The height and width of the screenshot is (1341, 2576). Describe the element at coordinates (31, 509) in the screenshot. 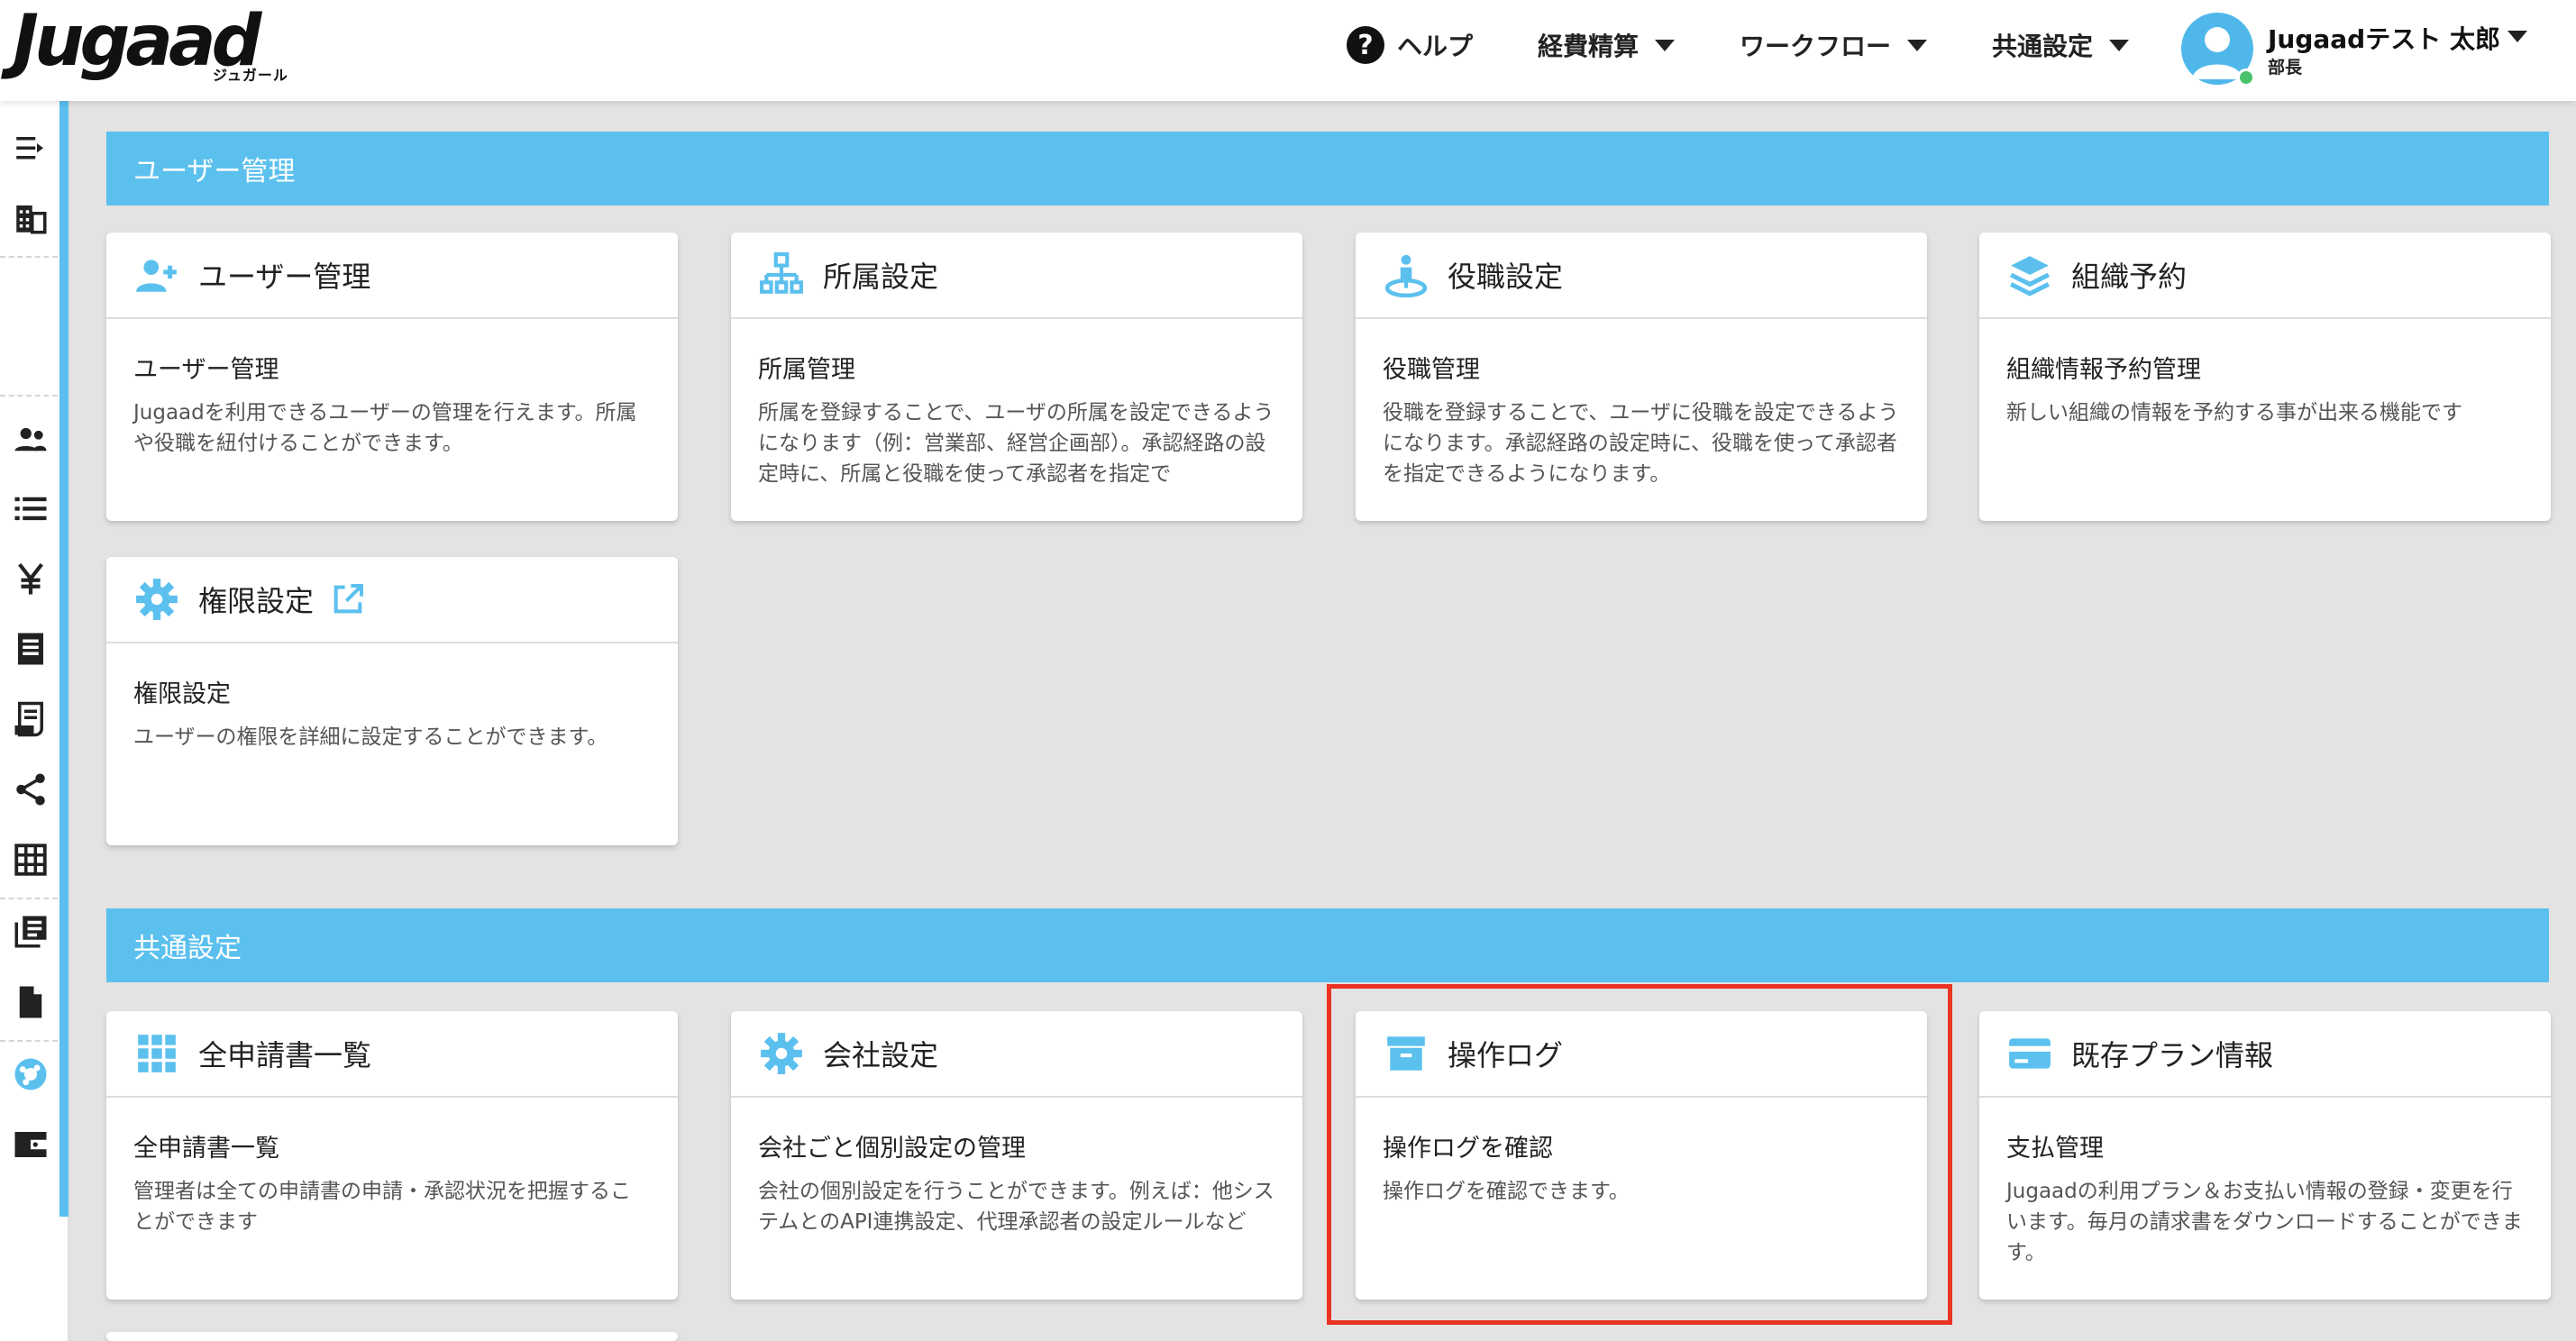

I see `sidebar-list-icon` at that location.